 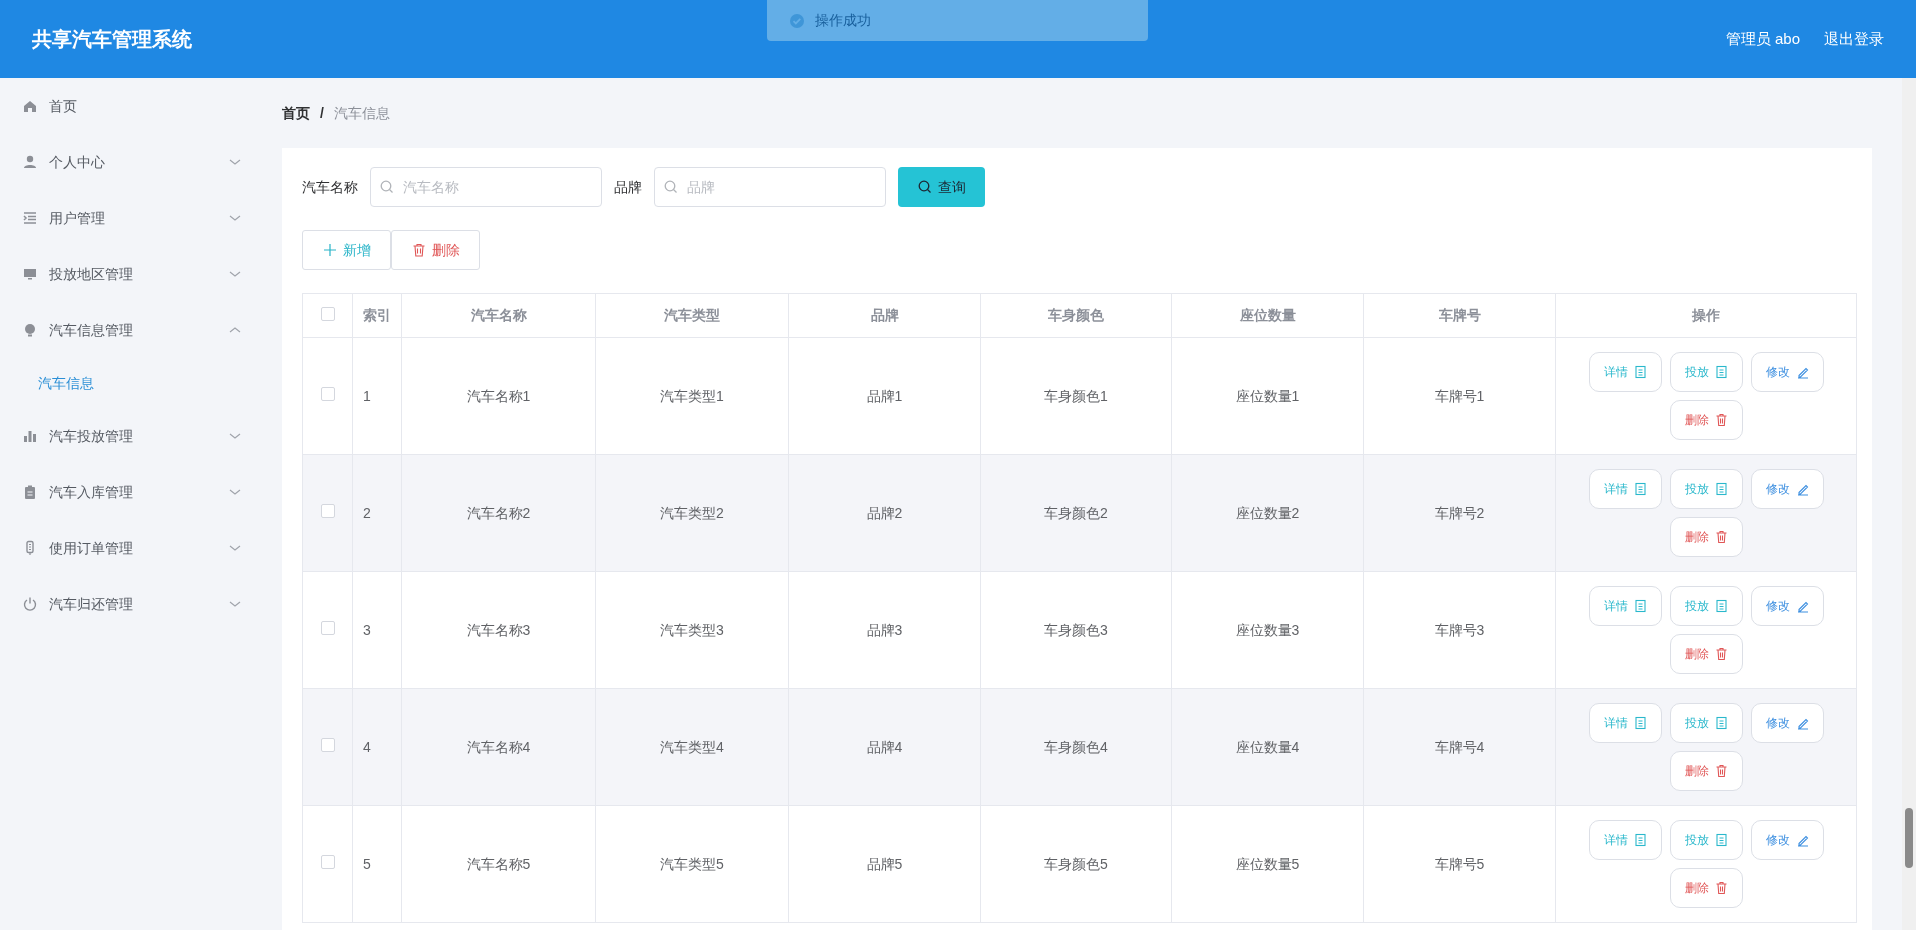 What do you see at coordinates (1267, 315) in the screenshot?
I see `column-header: 座位数量` at bounding box center [1267, 315].